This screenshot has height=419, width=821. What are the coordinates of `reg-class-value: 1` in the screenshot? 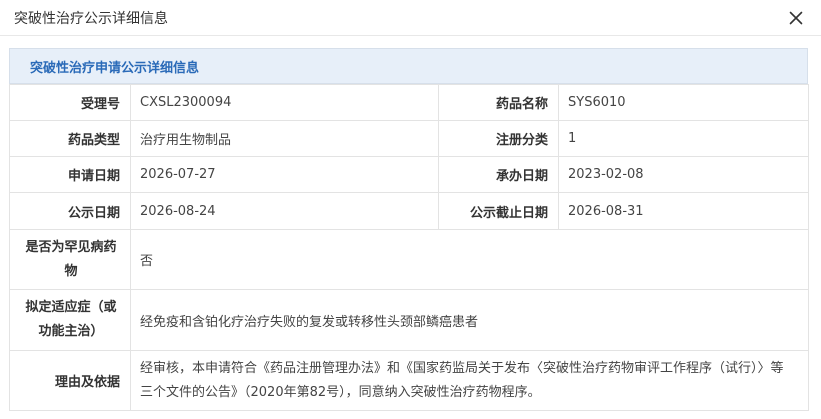 It's located at (683, 138).